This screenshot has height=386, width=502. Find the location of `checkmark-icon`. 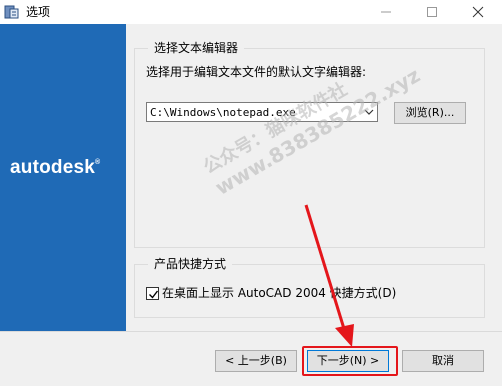

checkmark-icon is located at coordinates (154, 294).